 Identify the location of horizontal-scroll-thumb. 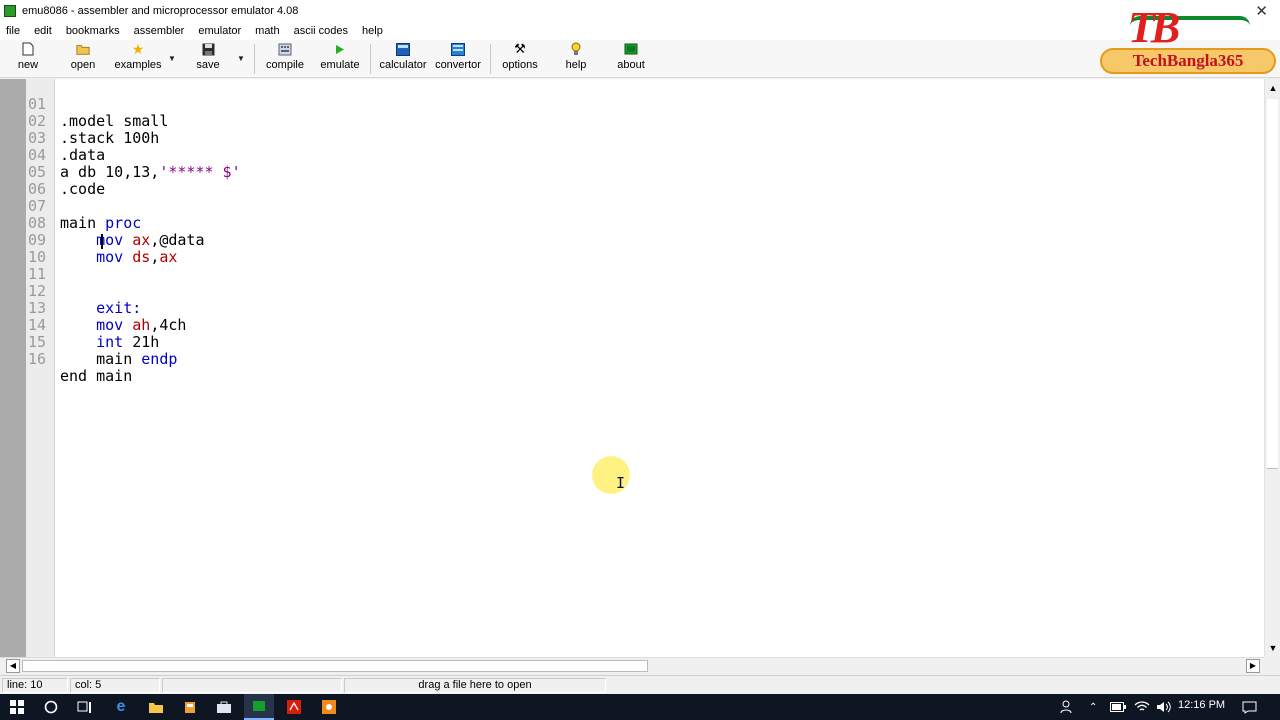
(335, 666).